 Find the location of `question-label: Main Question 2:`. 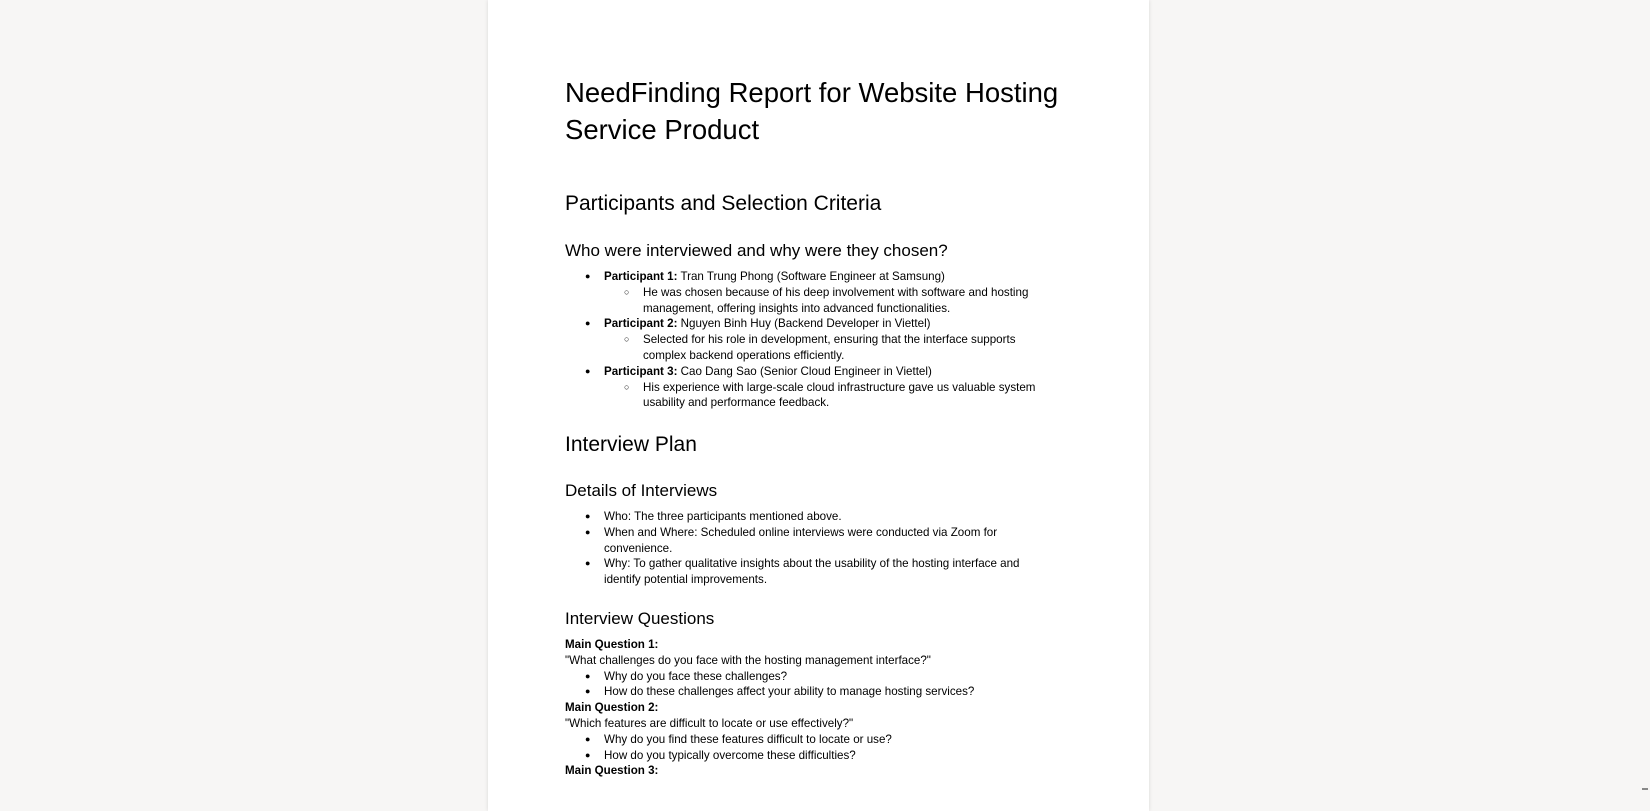

question-label: Main Question 2: is located at coordinates (825, 708).